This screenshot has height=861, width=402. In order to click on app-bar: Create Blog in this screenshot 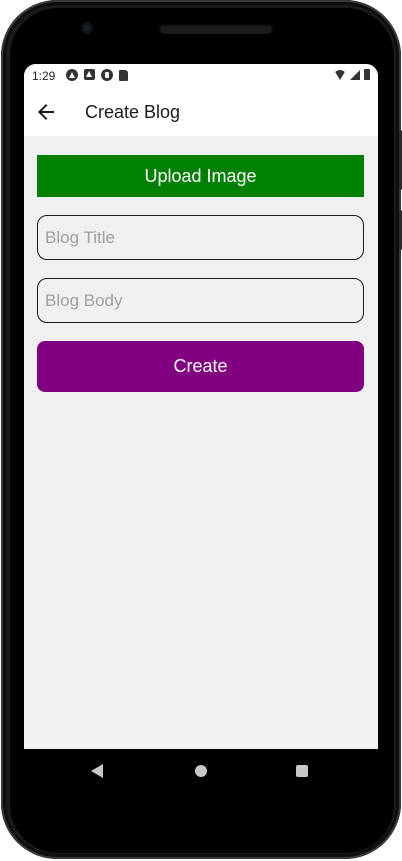, I will do `click(201, 112)`.